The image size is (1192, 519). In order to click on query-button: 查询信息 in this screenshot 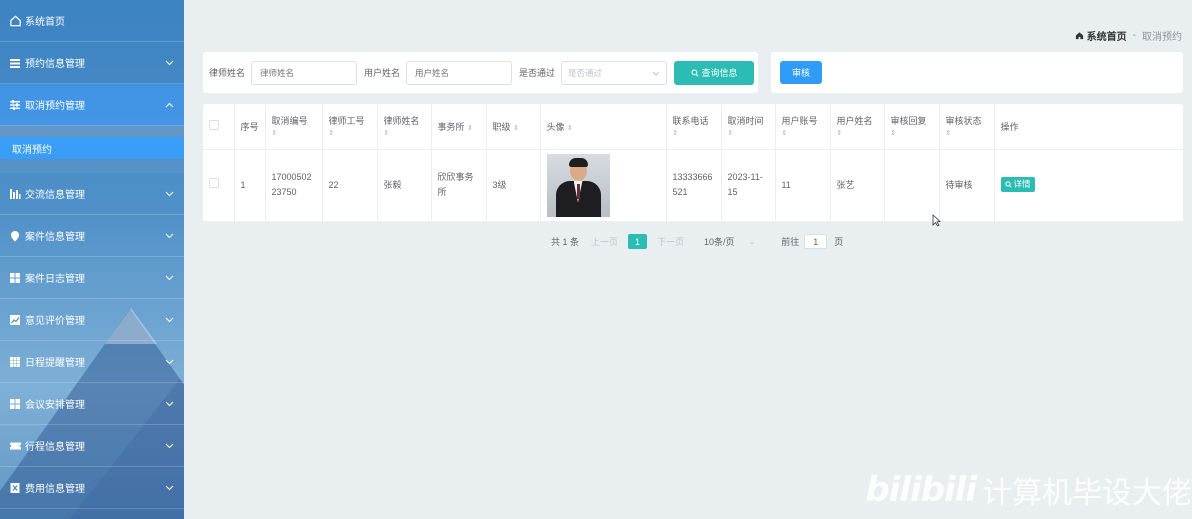, I will do `click(714, 72)`.